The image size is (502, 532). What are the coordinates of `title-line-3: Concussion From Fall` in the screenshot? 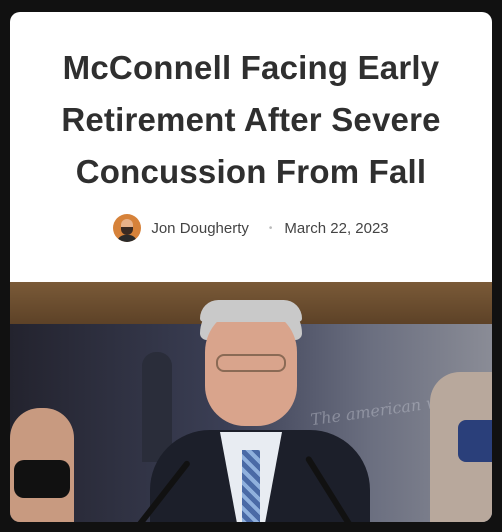 It's located at (251, 171).